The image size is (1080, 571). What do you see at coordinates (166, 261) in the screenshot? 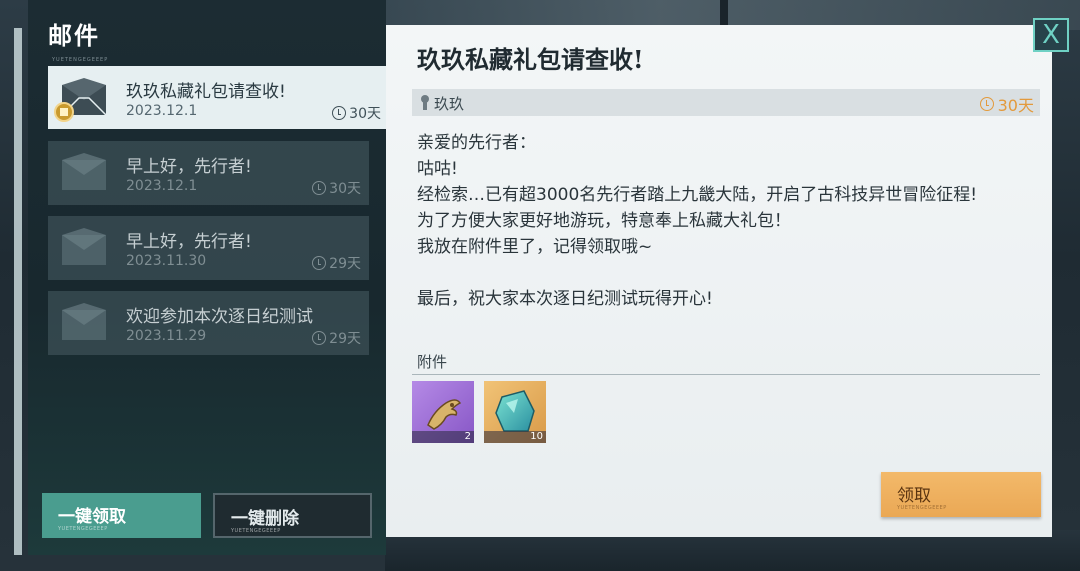
I see `mail-date: 2023.11.30` at bounding box center [166, 261].